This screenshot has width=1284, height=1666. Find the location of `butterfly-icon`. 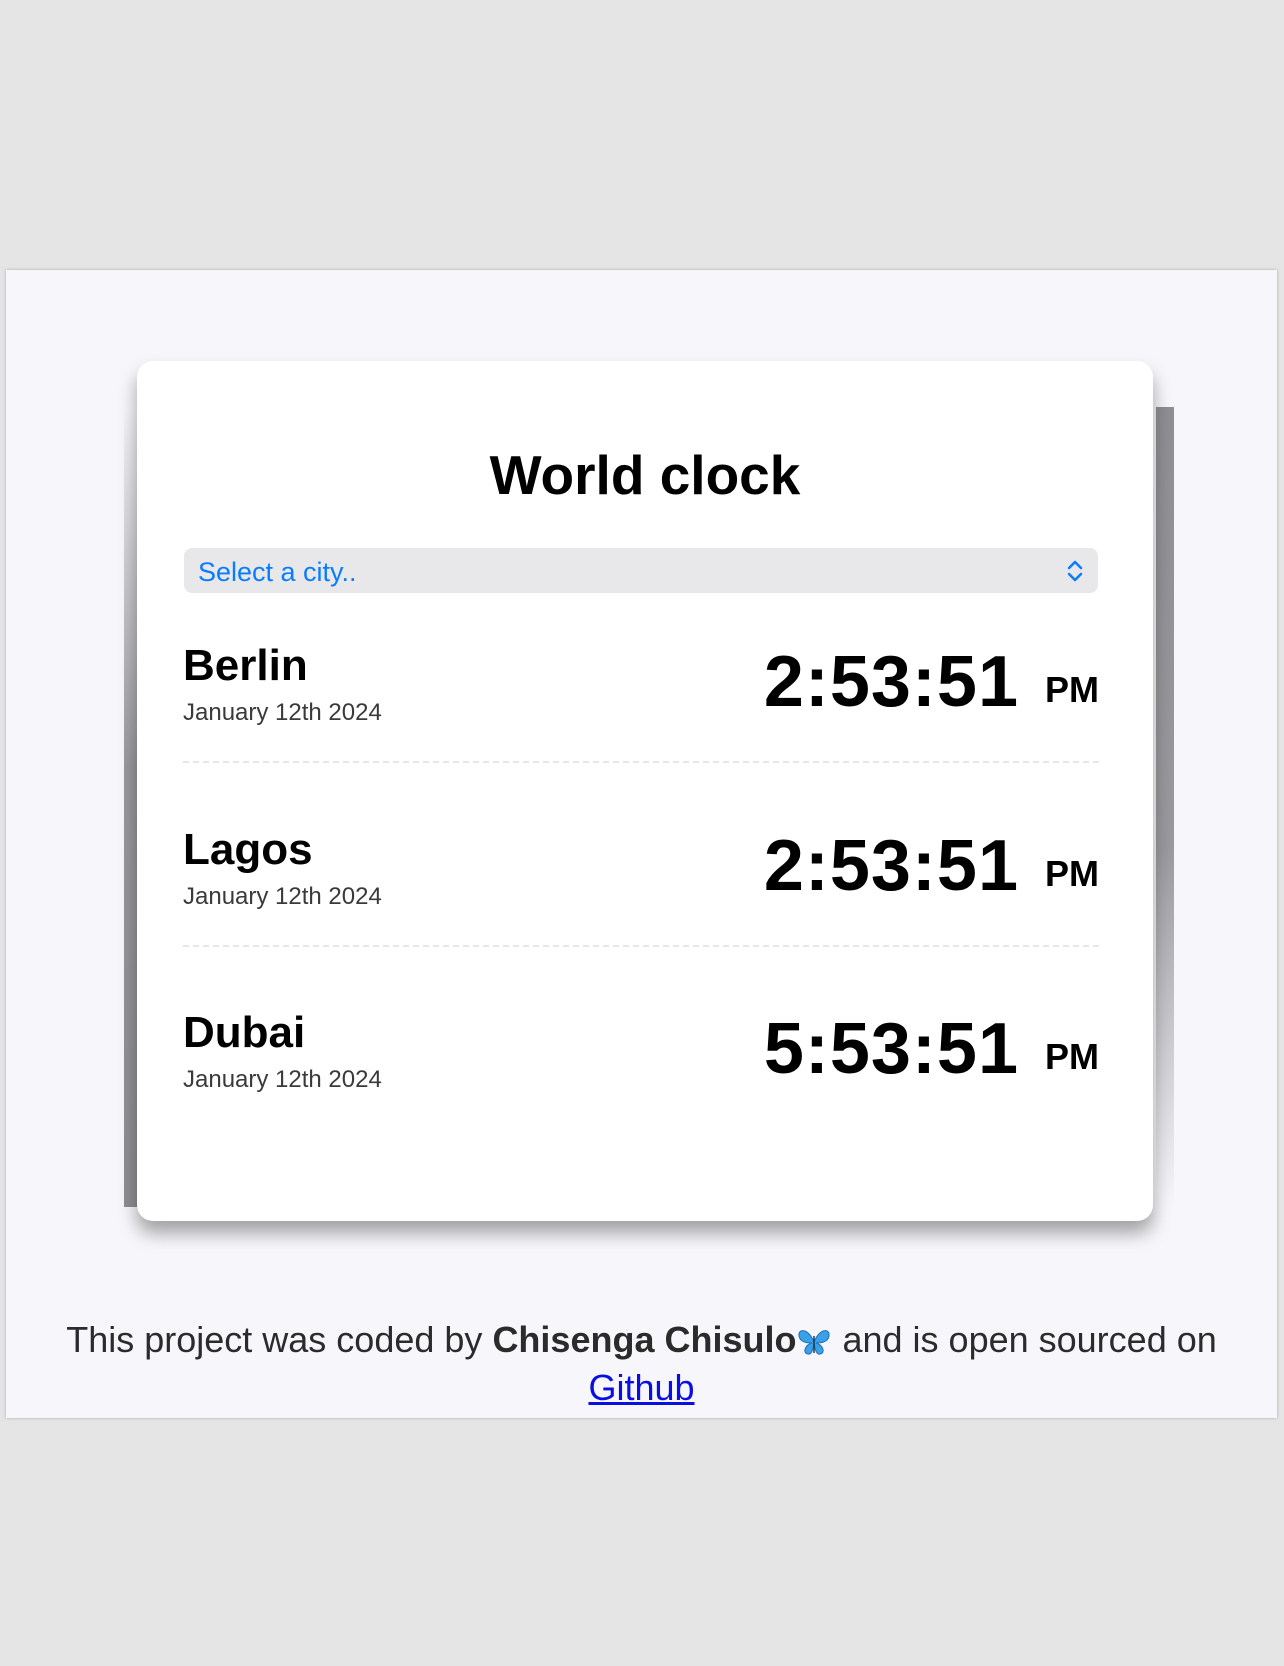

butterfly-icon is located at coordinates (814, 1343).